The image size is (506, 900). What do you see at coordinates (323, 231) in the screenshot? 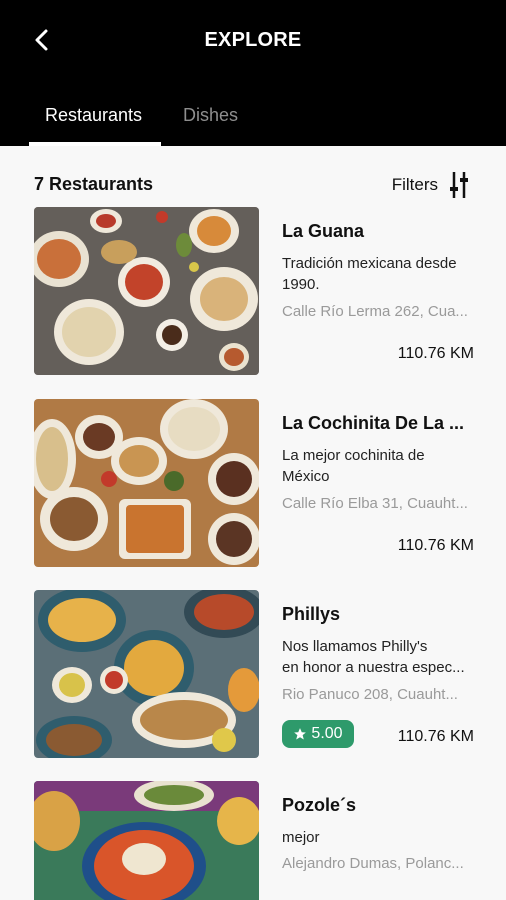
I see `restaurant-name: La Guana` at bounding box center [323, 231].